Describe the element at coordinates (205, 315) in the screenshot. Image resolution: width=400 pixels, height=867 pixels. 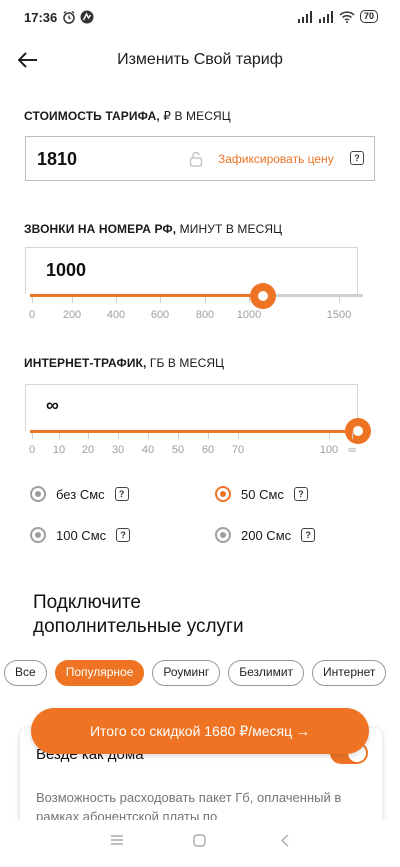
I see `slider-tick-label: 800` at that location.